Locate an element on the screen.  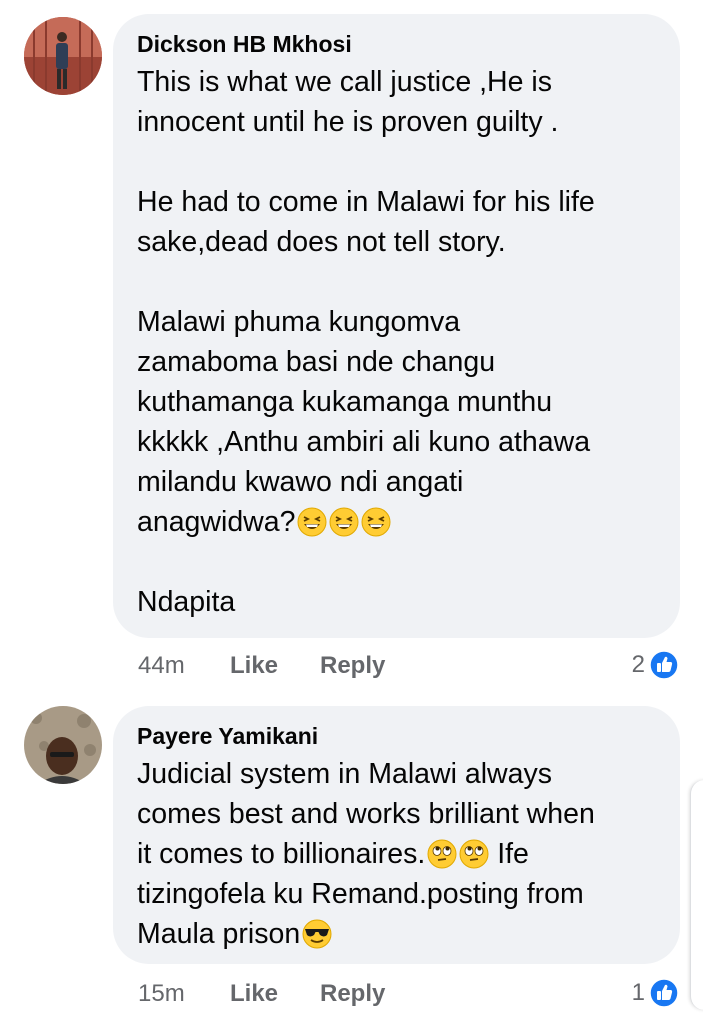
comment-line: He had to come in Malawi for his life is located at coordinates (366, 202).